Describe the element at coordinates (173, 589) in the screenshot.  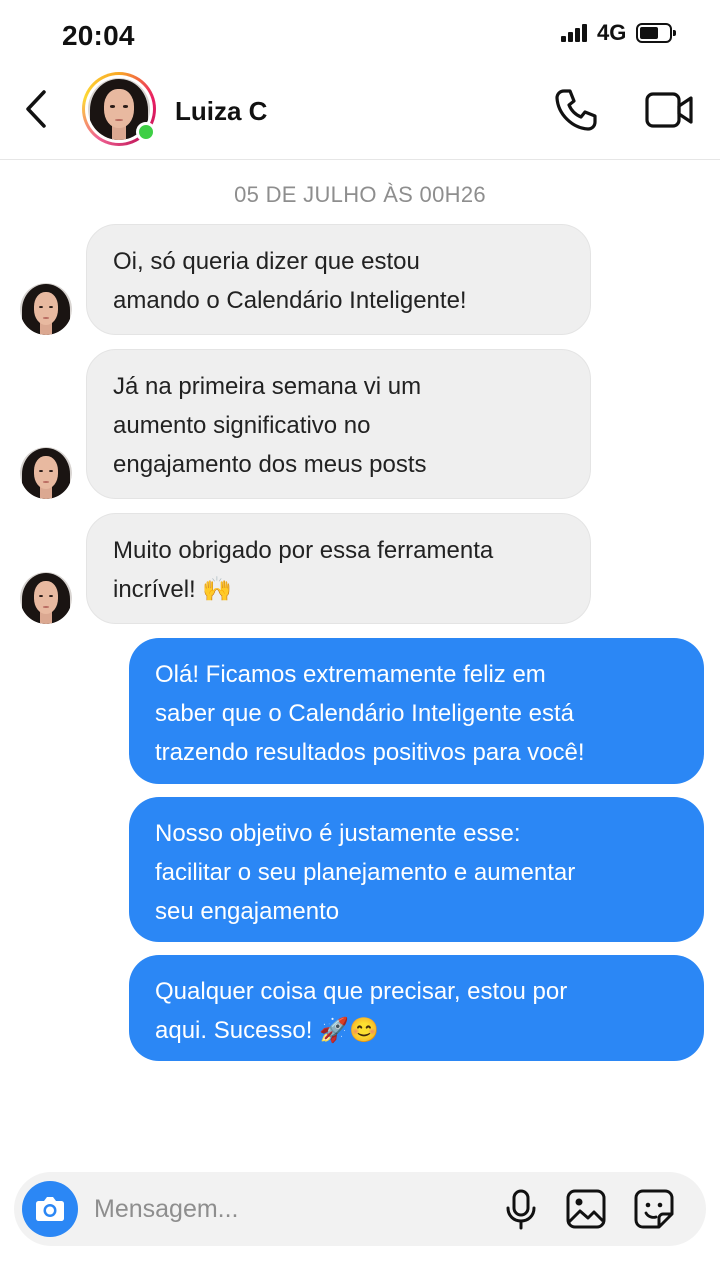
I see `message-line: incrível! 🙌` at that location.